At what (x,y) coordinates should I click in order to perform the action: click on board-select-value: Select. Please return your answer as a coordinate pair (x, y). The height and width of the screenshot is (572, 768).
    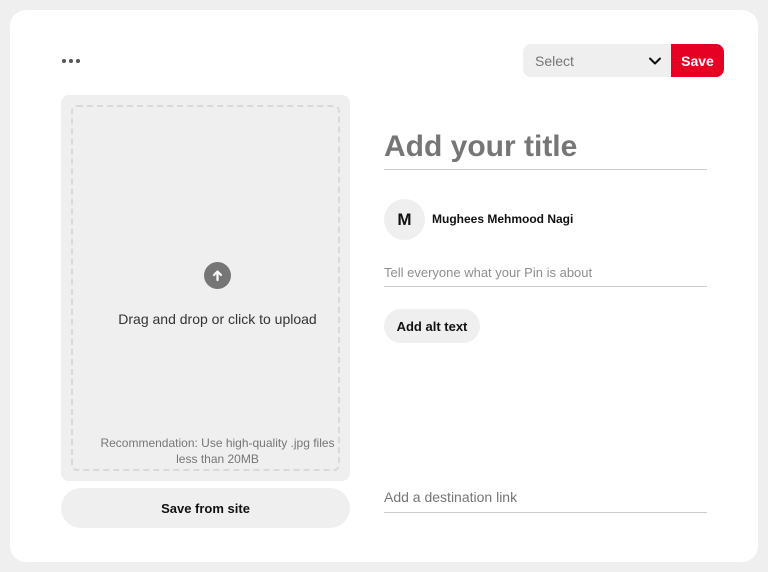
    Looking at the image, I should click on (554, 60).